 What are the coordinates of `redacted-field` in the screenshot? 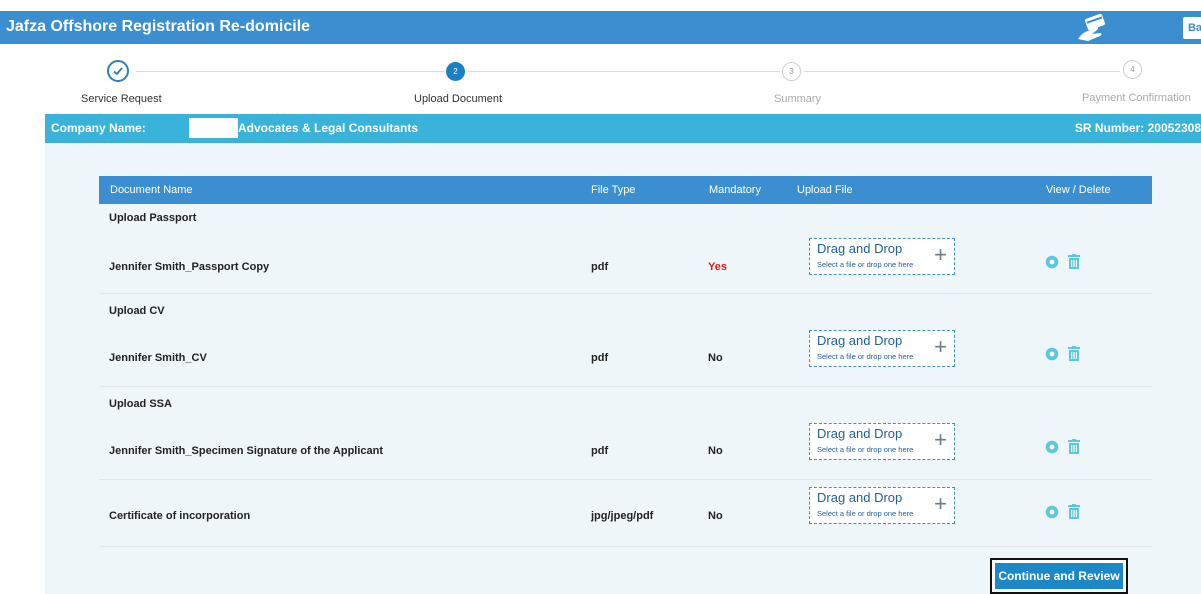 It's located at (213, 128).